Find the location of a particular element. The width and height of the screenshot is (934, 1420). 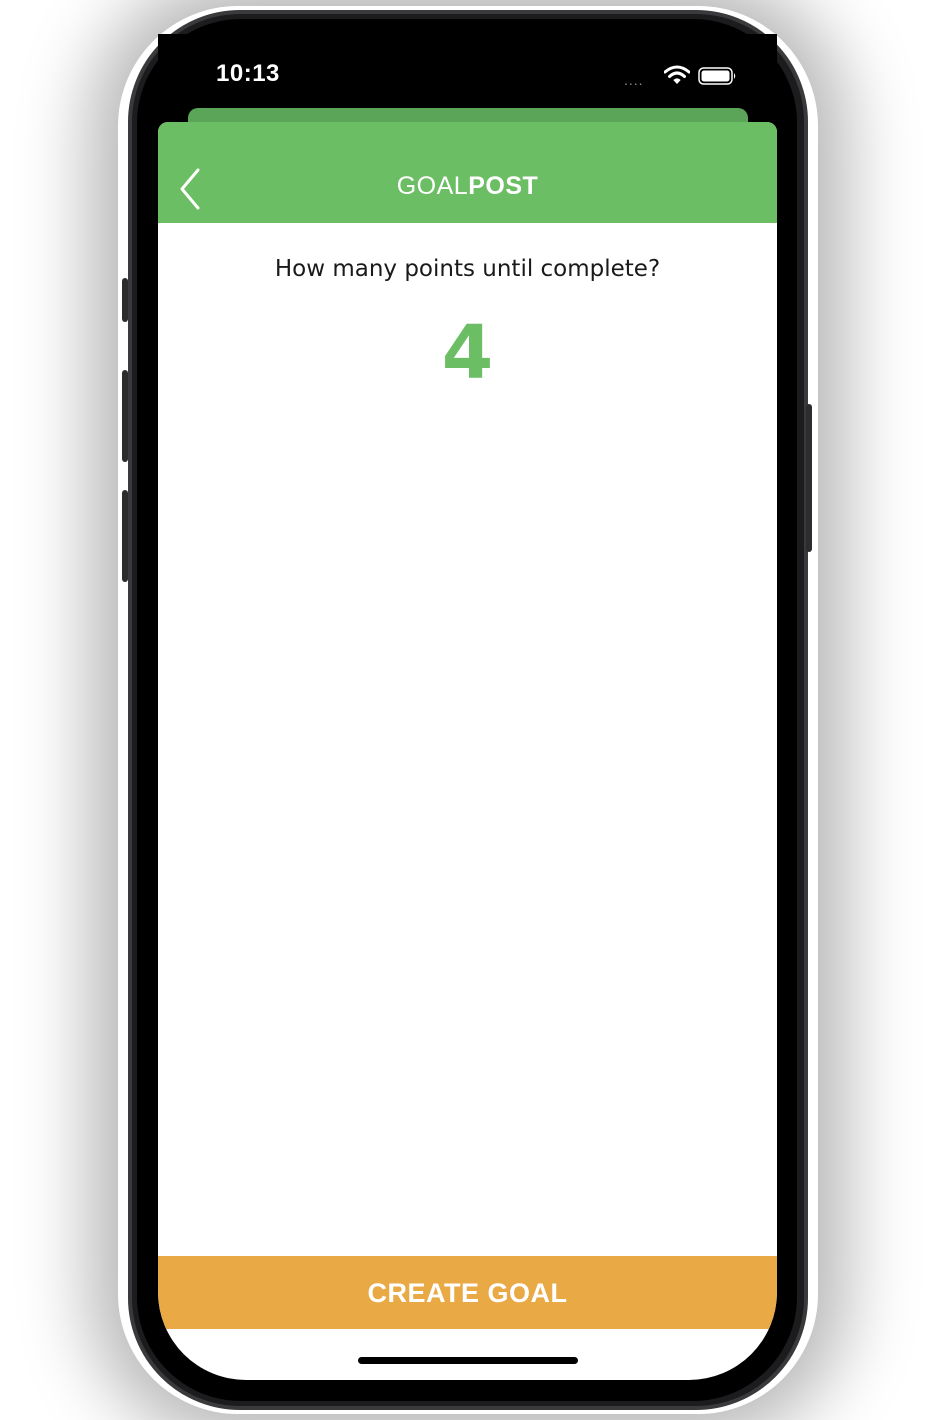

points-question: How many points until complete? is located at coordinates (467, 269).